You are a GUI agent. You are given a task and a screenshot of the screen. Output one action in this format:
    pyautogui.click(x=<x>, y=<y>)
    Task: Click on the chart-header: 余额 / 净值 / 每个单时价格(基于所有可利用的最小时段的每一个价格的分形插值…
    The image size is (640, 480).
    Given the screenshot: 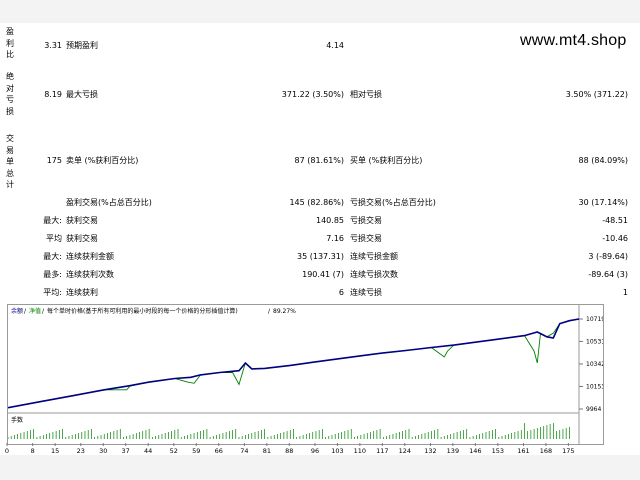 What is the action you would take?
    pyautogui.click(x=153, y=311)
    